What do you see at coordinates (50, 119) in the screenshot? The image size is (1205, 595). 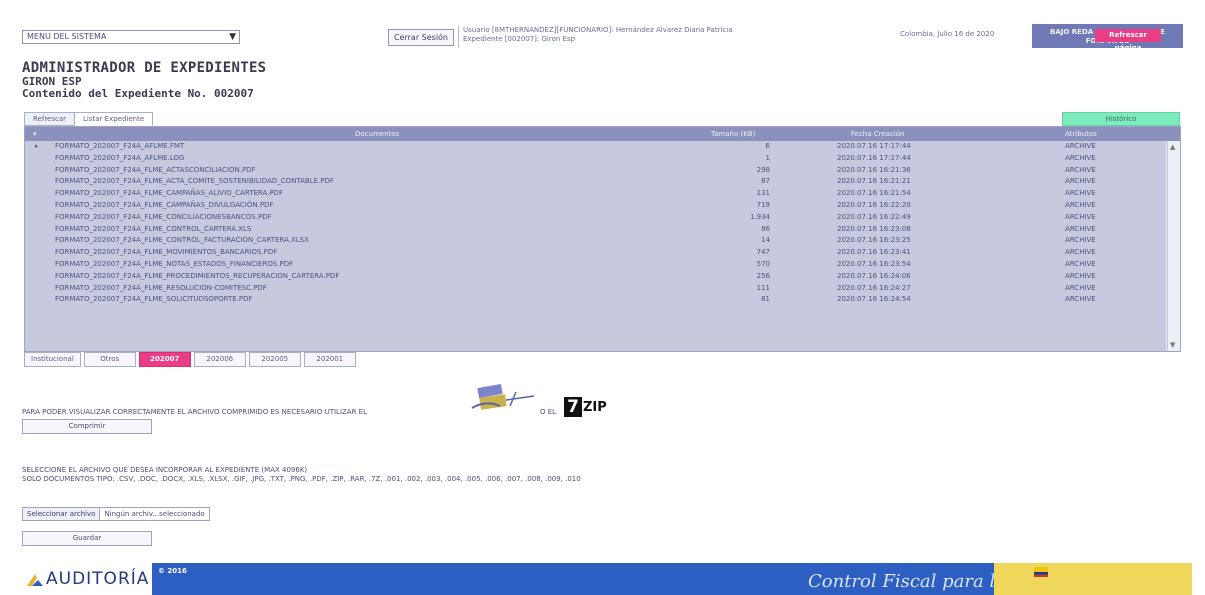 I see `tab-refresh: Refrescar` at bounding box center [50, 119].